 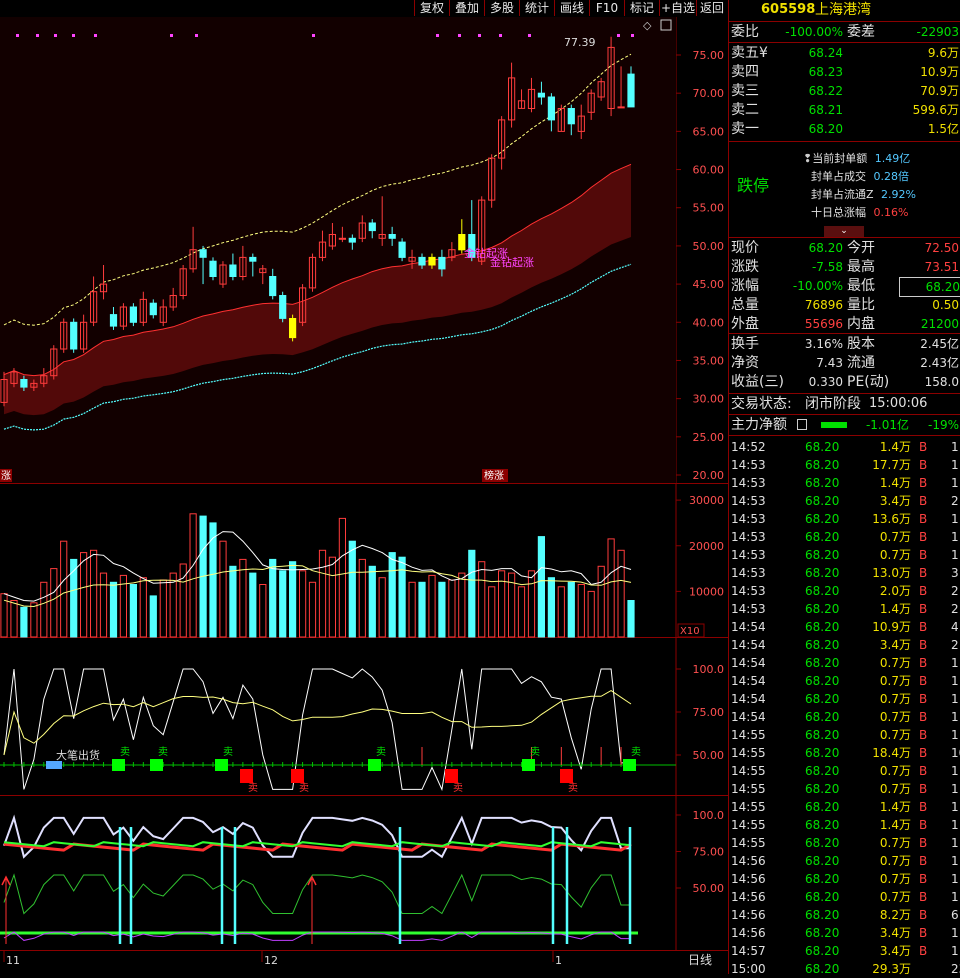 What do you see at coordinates (501, 8) in the screenshot?
I see `toolbar-button-2: 多股` at bounding box center [501, 8].